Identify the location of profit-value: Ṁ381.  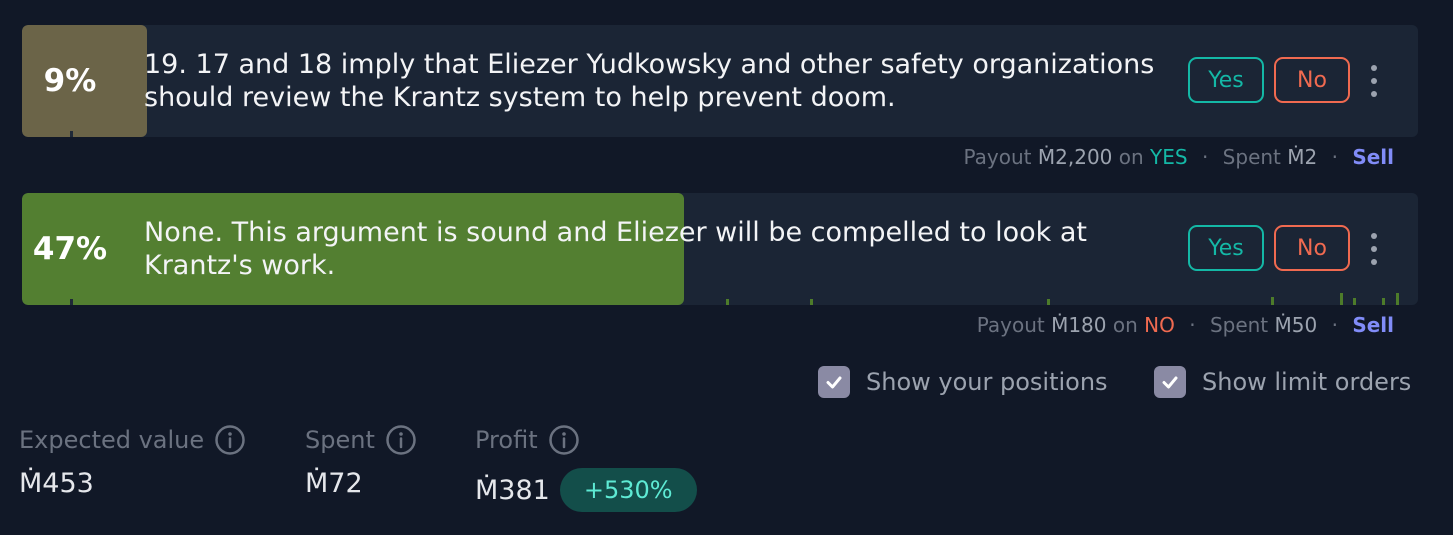
(512, 490).